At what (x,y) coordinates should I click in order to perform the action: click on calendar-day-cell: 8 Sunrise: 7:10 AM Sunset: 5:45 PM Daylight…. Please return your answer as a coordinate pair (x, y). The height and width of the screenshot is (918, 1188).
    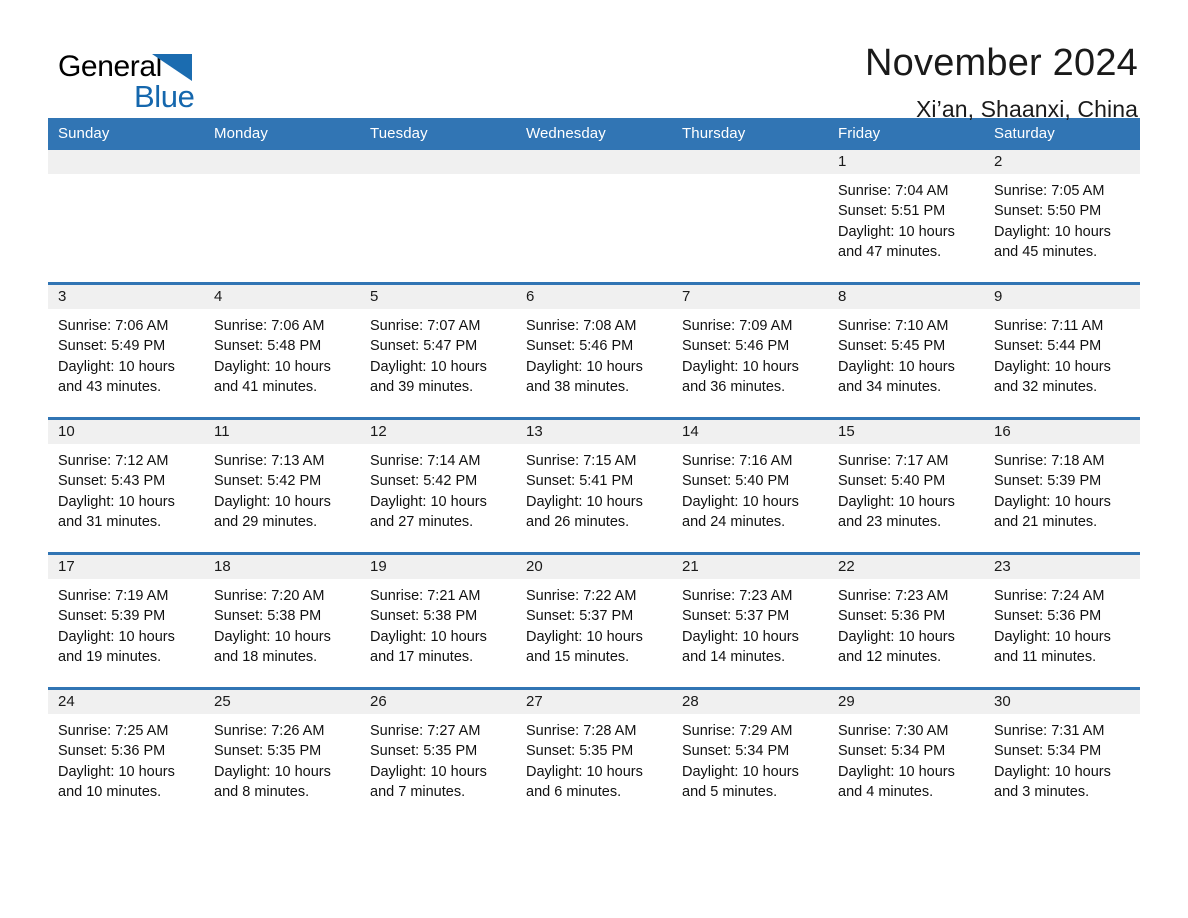
    Looking at the image, I should click on (906, 350).